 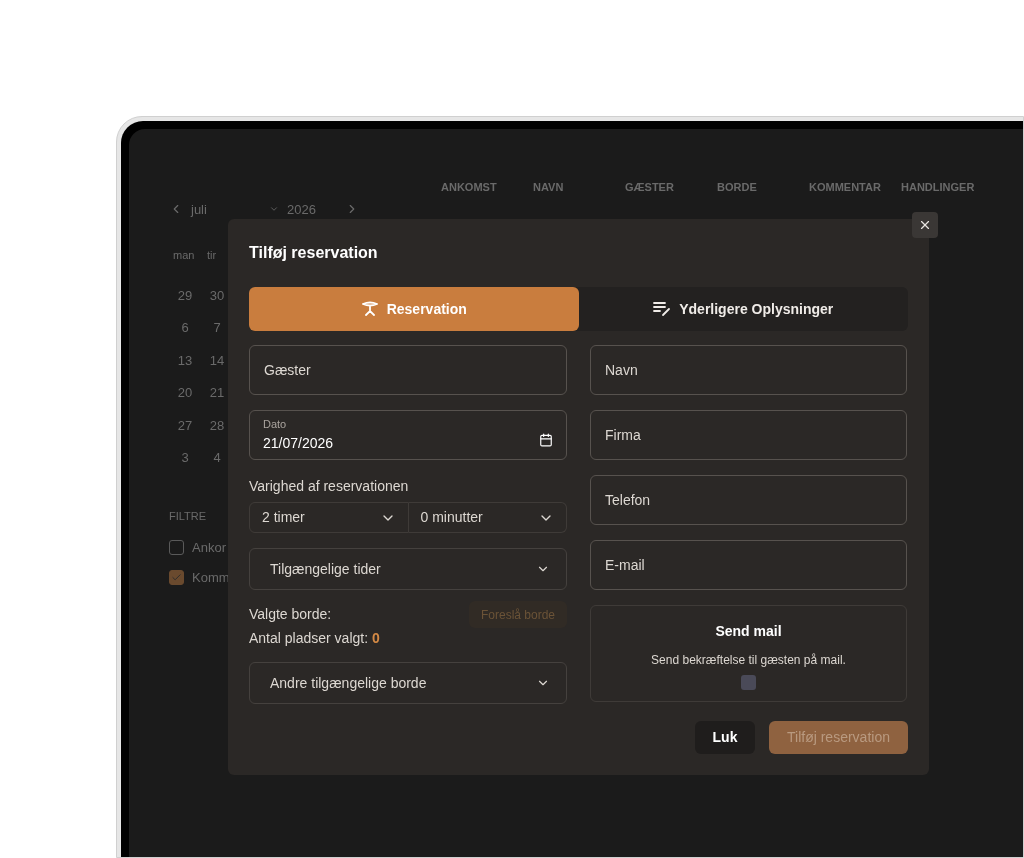 I want to click on calendar-day: 20, so click(x=185, y=393).